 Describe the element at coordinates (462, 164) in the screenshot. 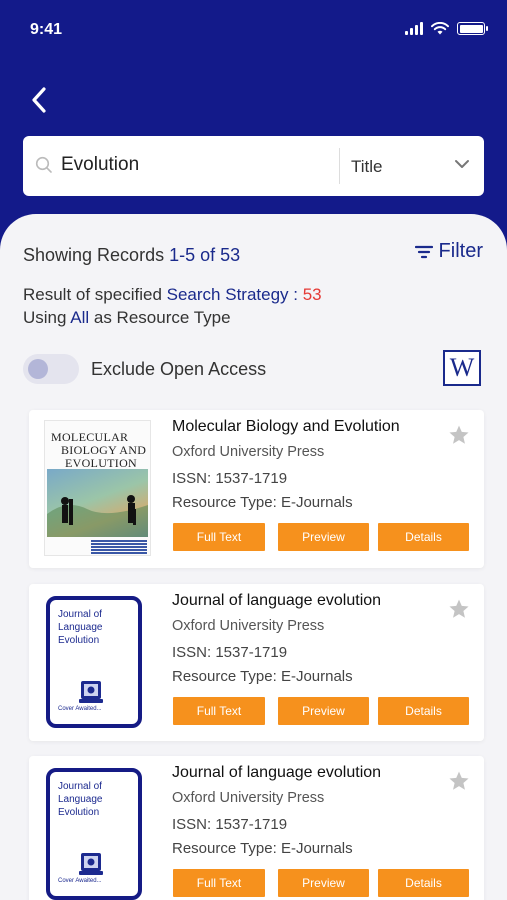

I see `chevron-down-icon` at that location.